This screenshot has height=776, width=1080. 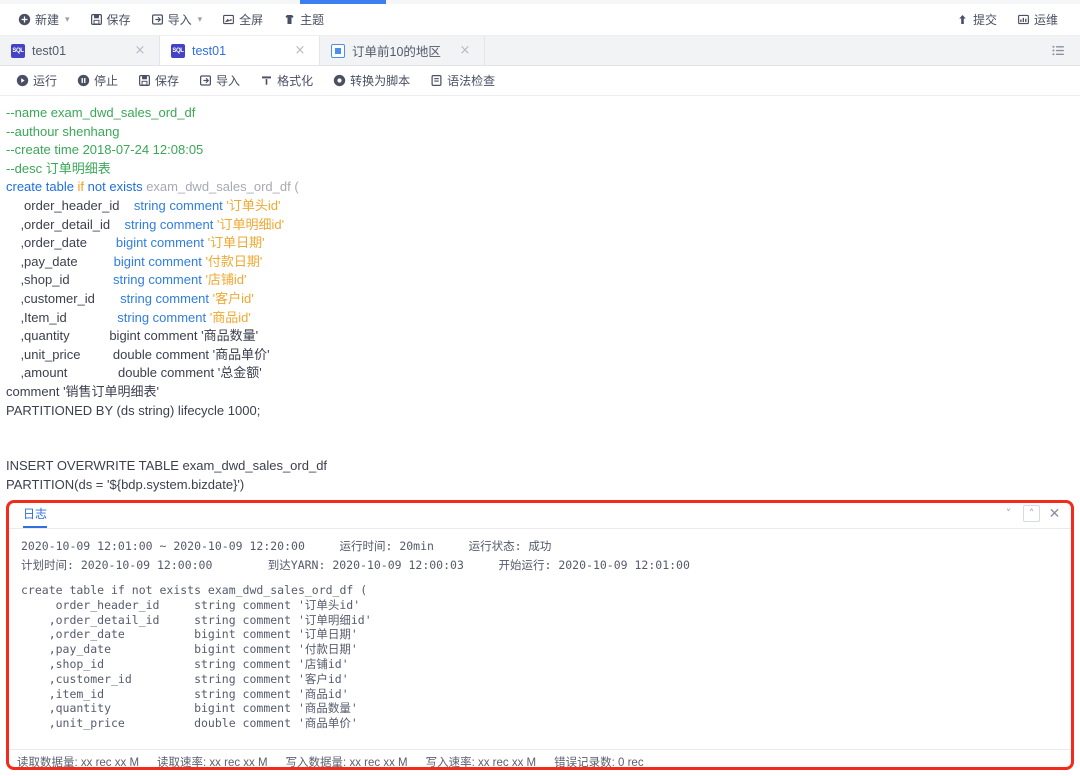 I want to click on fullscreen-button: 全屏, so click(x=242, y=20).